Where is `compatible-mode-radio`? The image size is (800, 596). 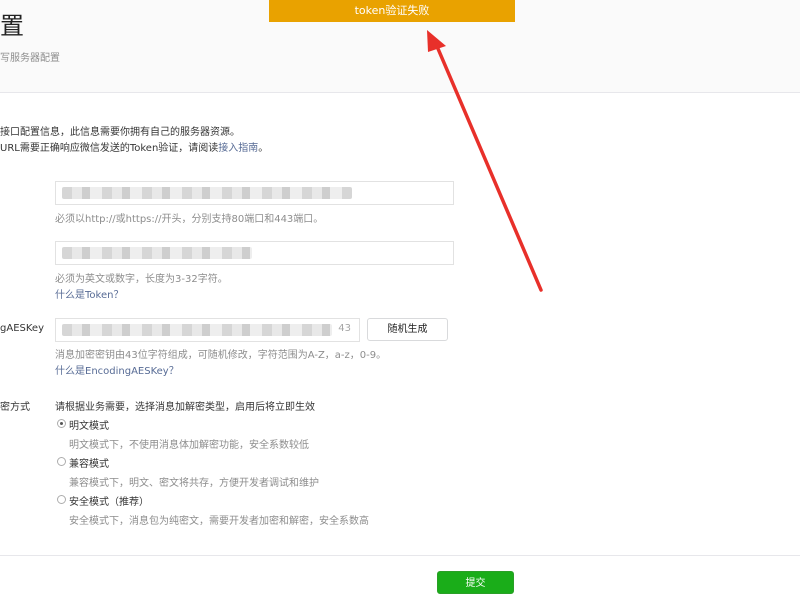
compatible-mode-radio is located at coordinates (61, 461).